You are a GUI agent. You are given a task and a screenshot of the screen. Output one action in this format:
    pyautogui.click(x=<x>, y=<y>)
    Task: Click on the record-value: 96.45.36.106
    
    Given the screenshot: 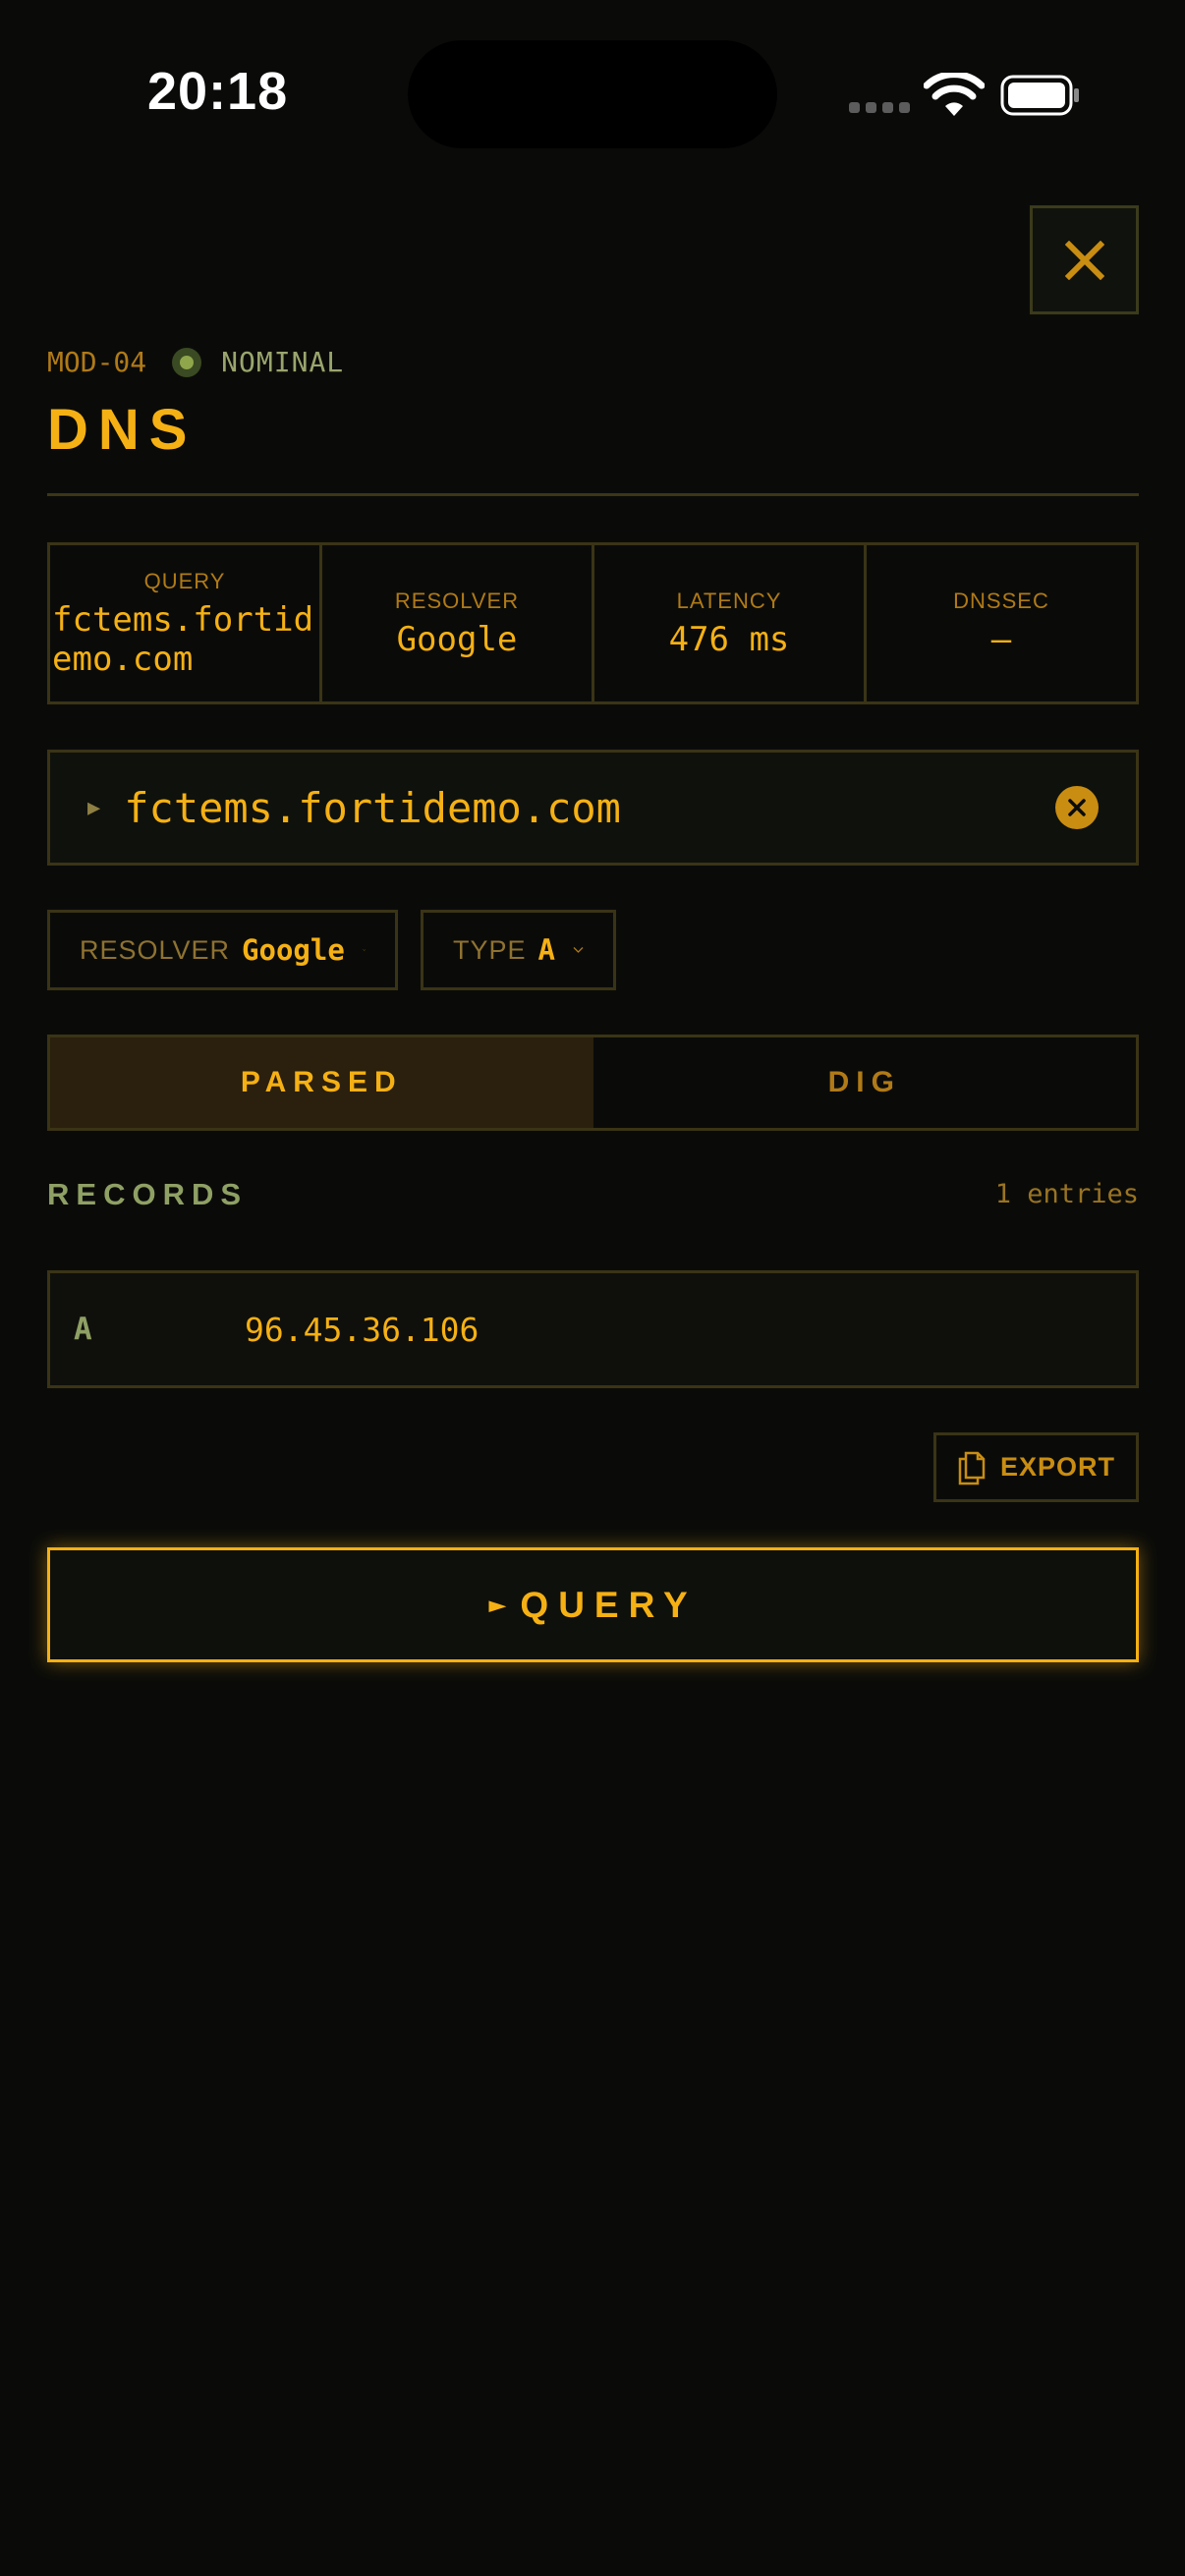 What is the action you would take?
    pyautogui.click(x=363, y=1329)
    